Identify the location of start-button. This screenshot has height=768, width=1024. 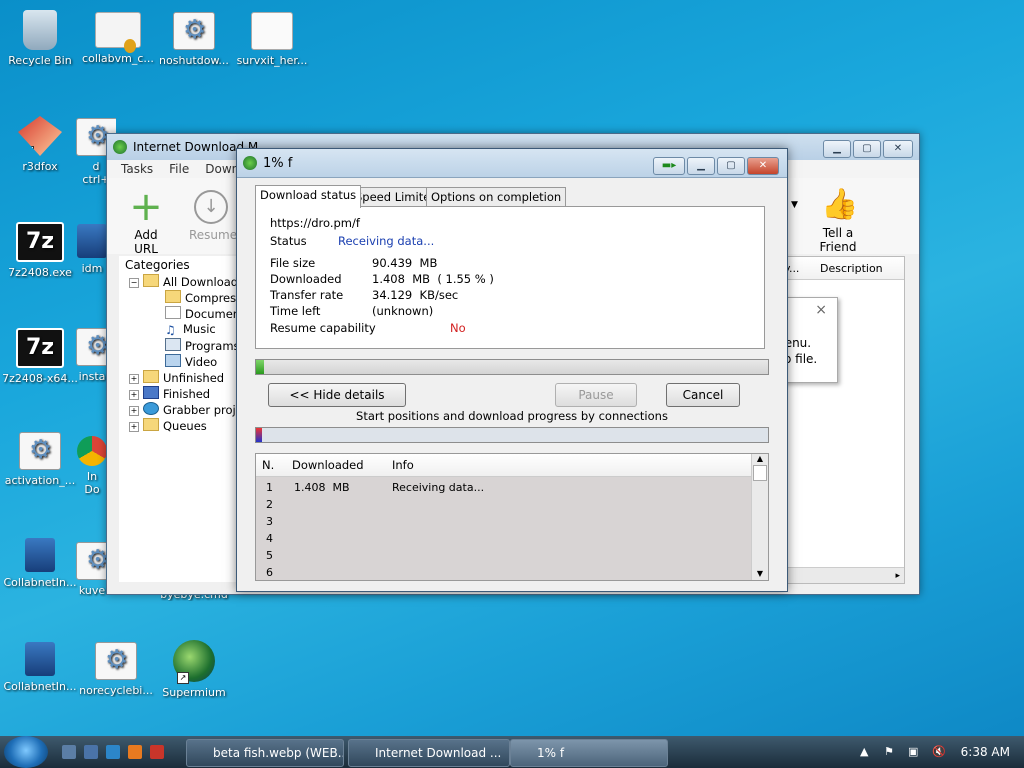
(26, 752).